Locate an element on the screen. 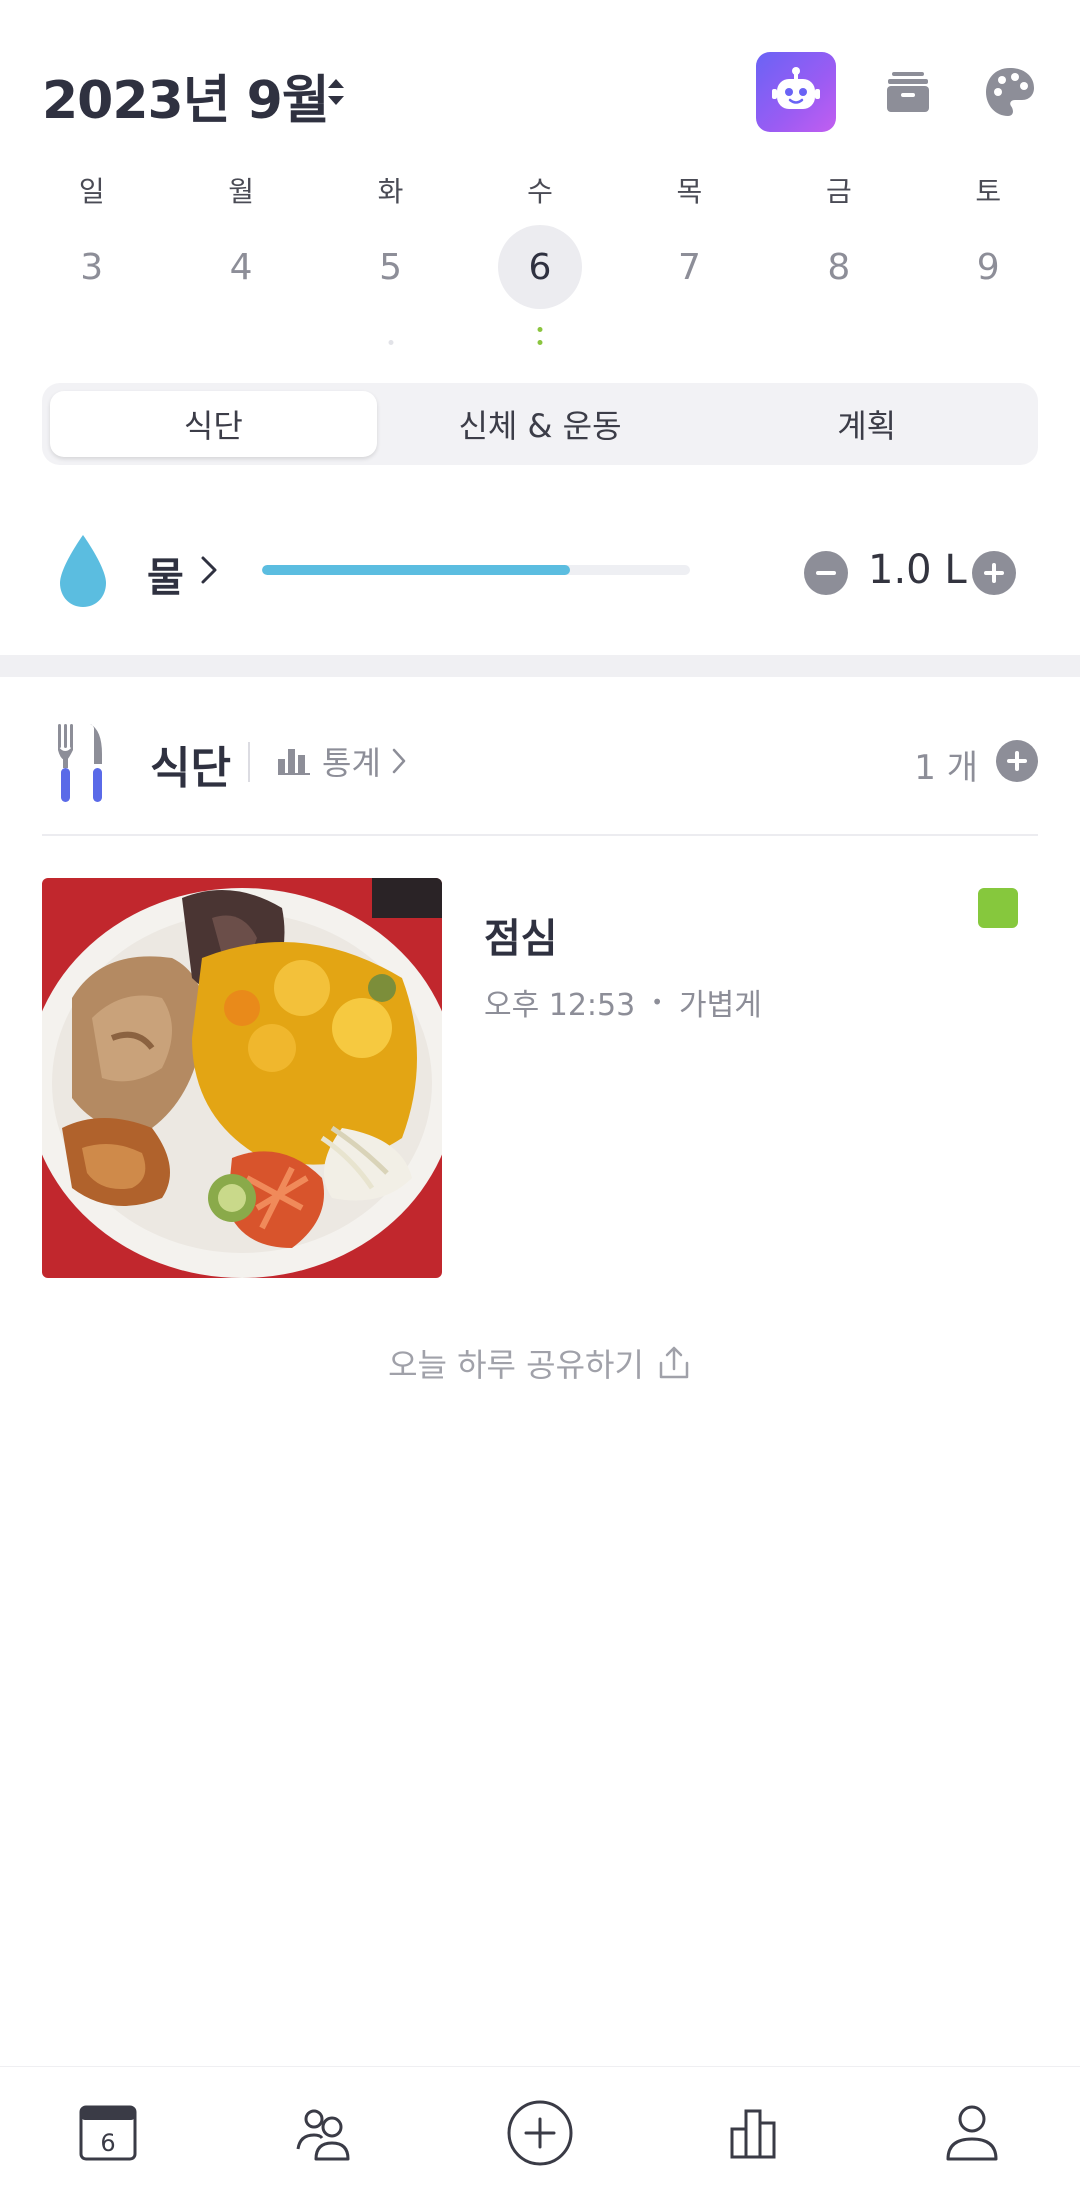 The height and width of the screenshot is (2199, 1080). nav-calendar: 6 is located at coordinates (108, 2133).